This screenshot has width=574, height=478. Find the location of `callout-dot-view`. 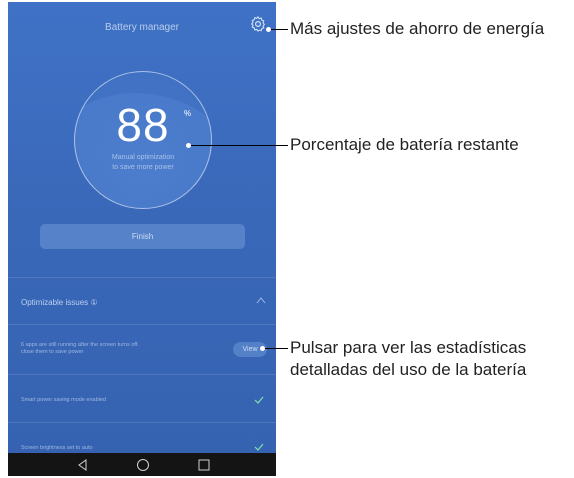

callout-dot-view is located at coordinates (262, 348).